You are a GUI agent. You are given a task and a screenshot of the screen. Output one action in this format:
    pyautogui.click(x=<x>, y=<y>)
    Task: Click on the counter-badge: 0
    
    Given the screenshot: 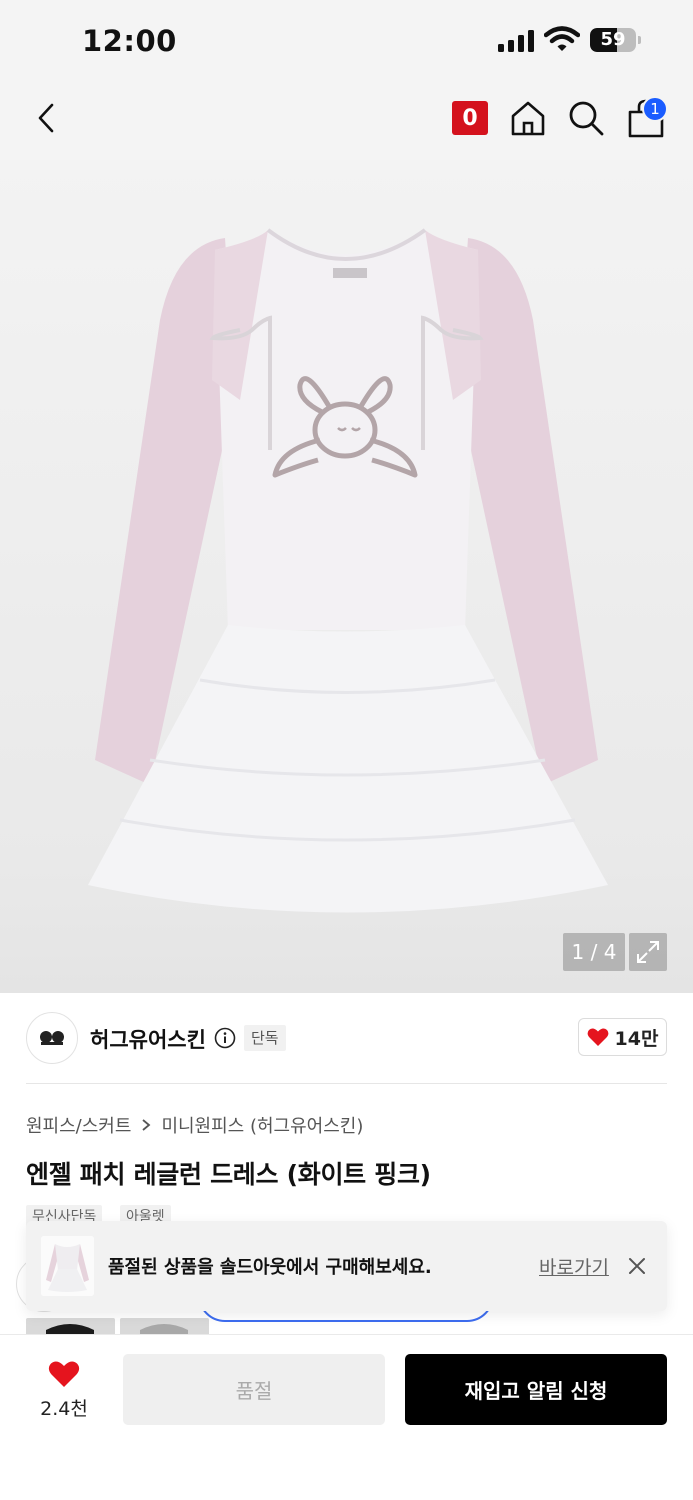 What is the action you would take?
    pyautogui.click(x=470, y=118)
    